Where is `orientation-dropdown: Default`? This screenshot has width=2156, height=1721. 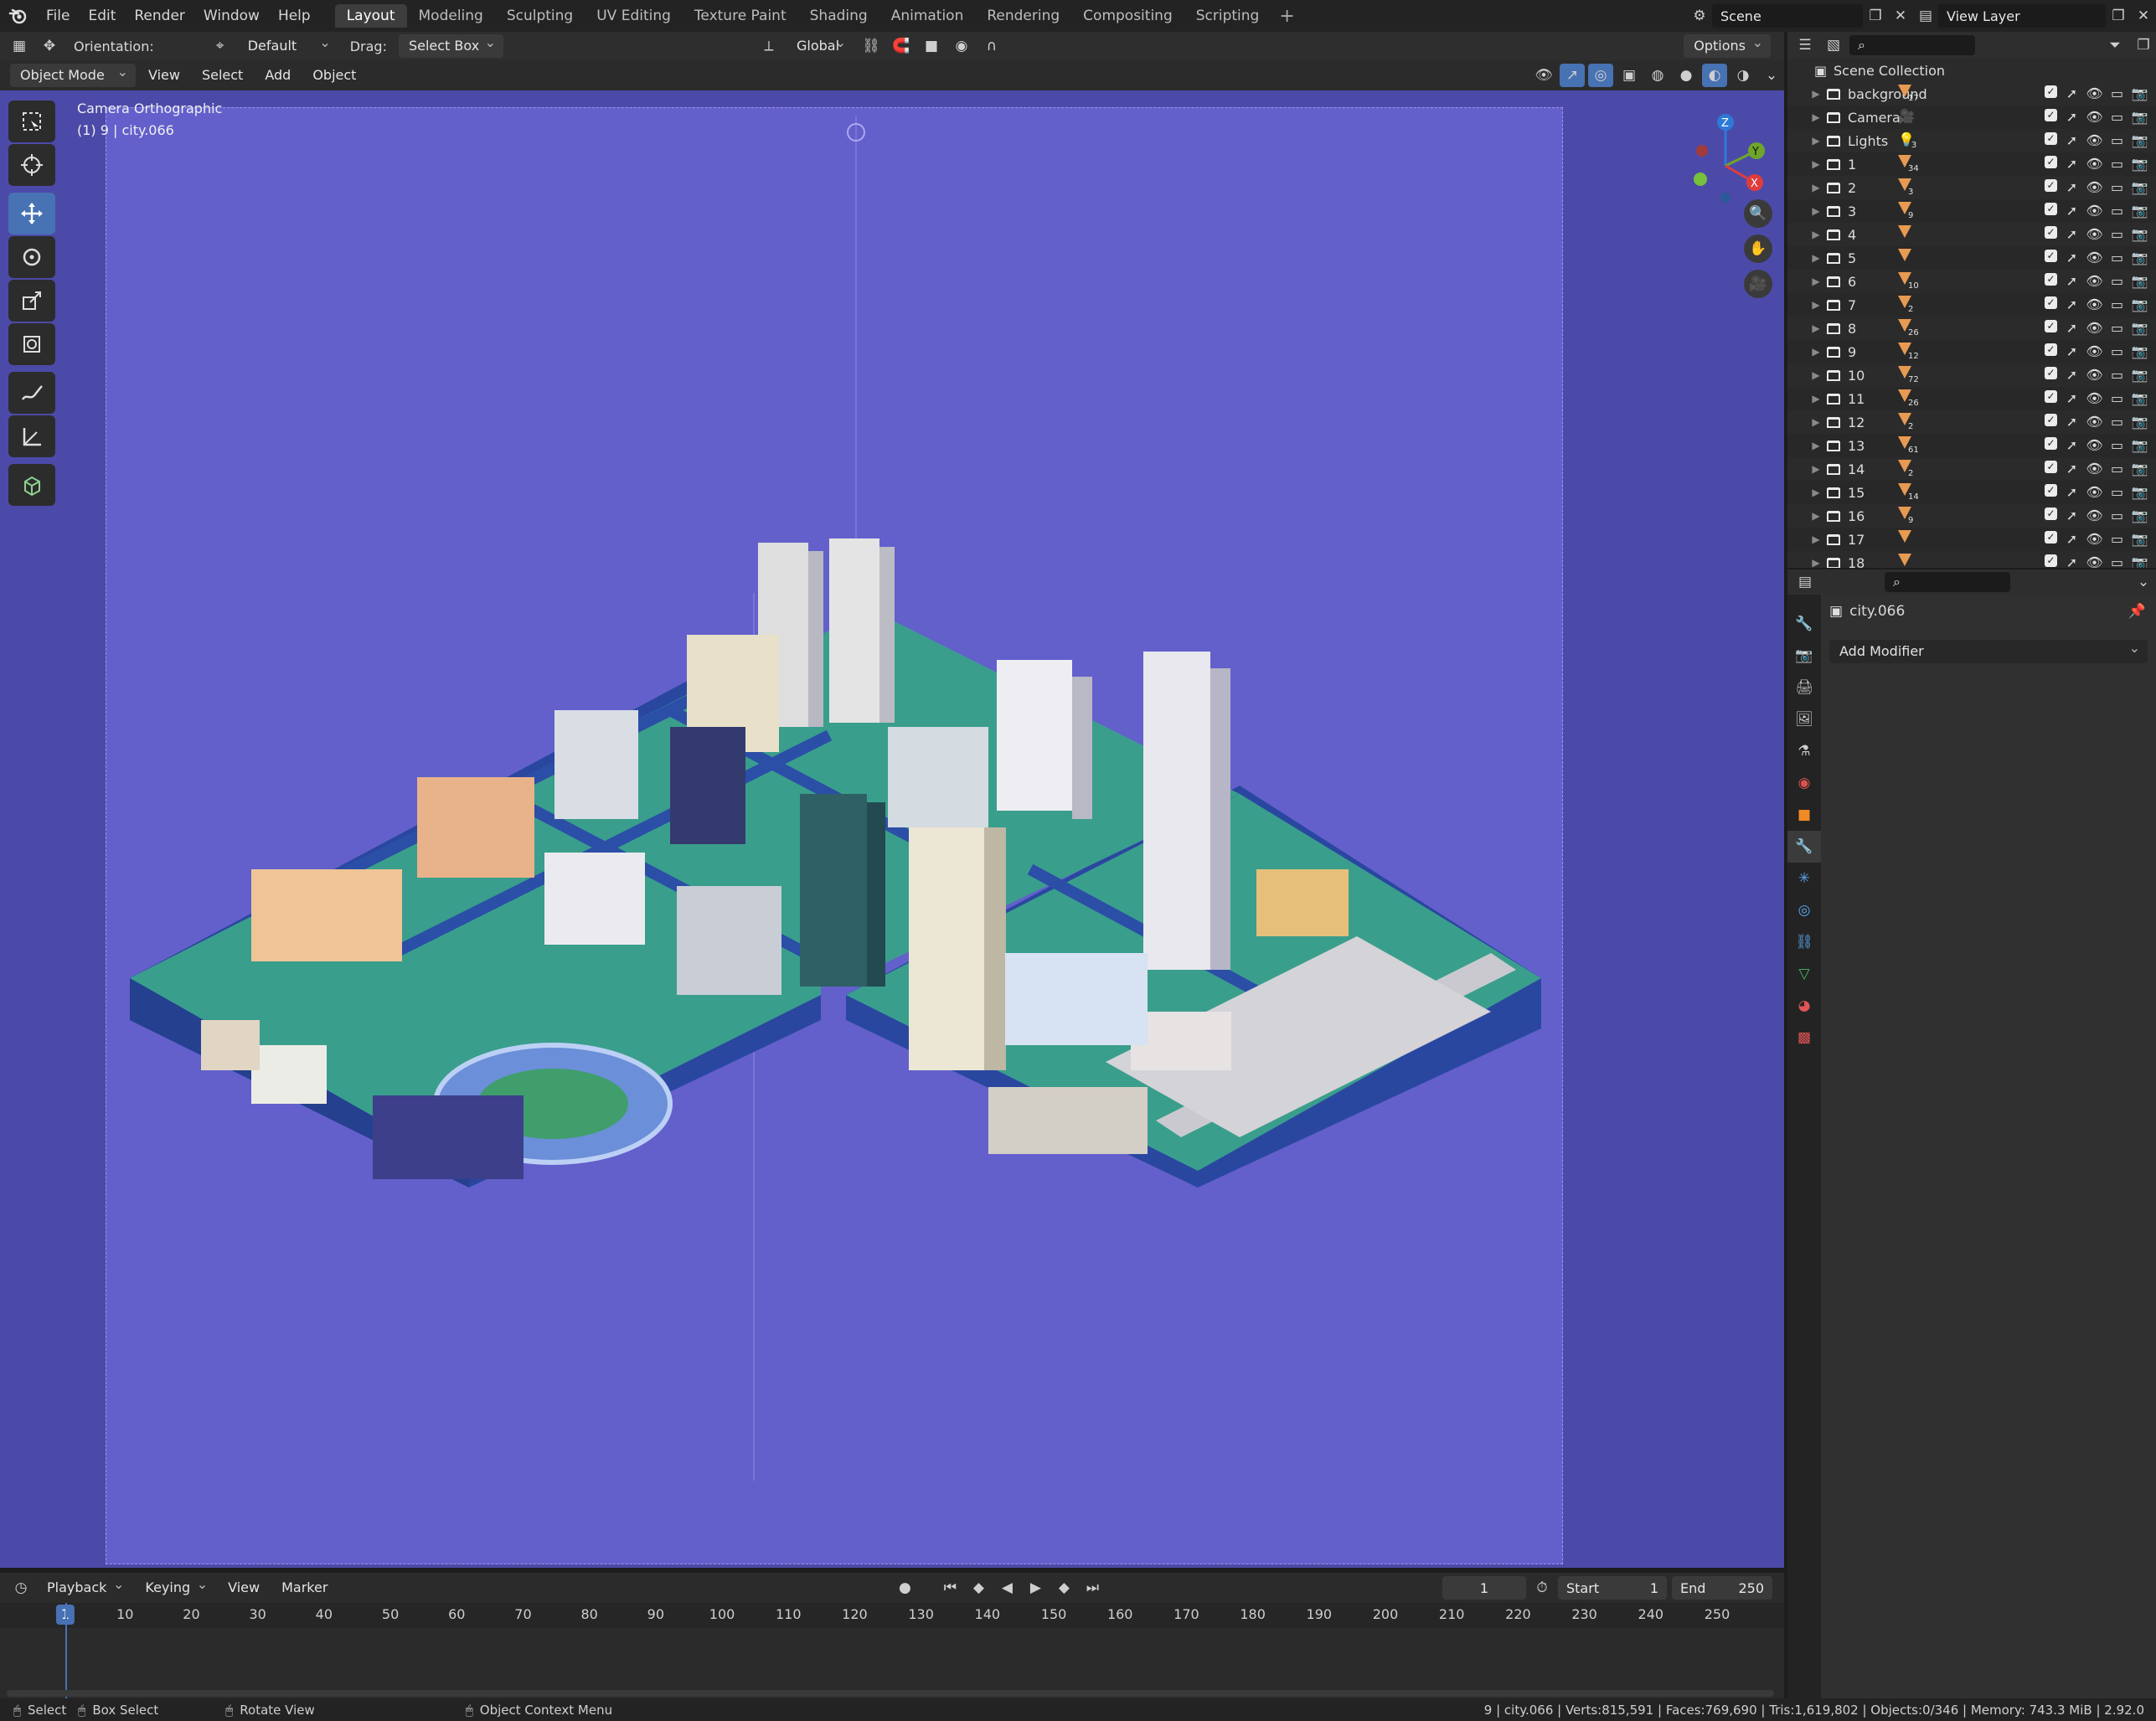
orientation-dropdown: Default is located at coordinates (288, 44).